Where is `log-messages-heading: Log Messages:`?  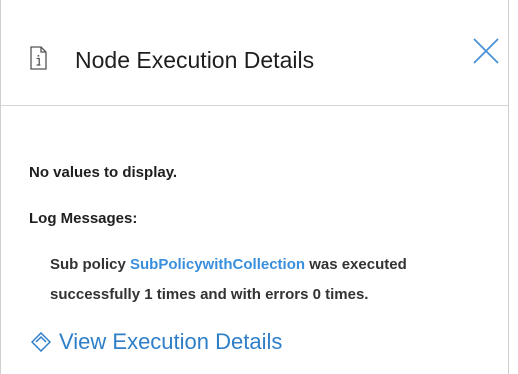 log-messages-heading: Log Messages: is located at coordinates (83, 218).